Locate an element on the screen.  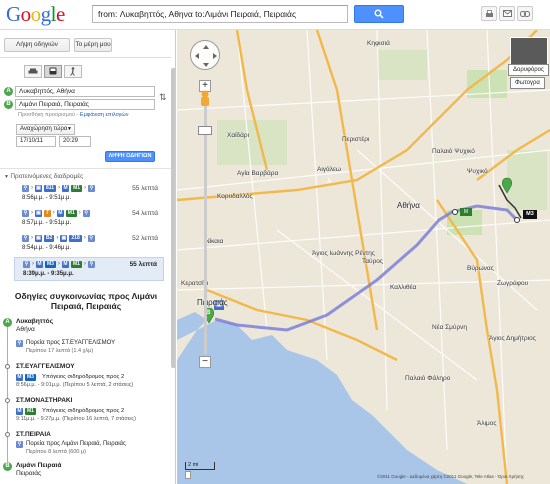
pan-control is located at coordinates (205, 55).